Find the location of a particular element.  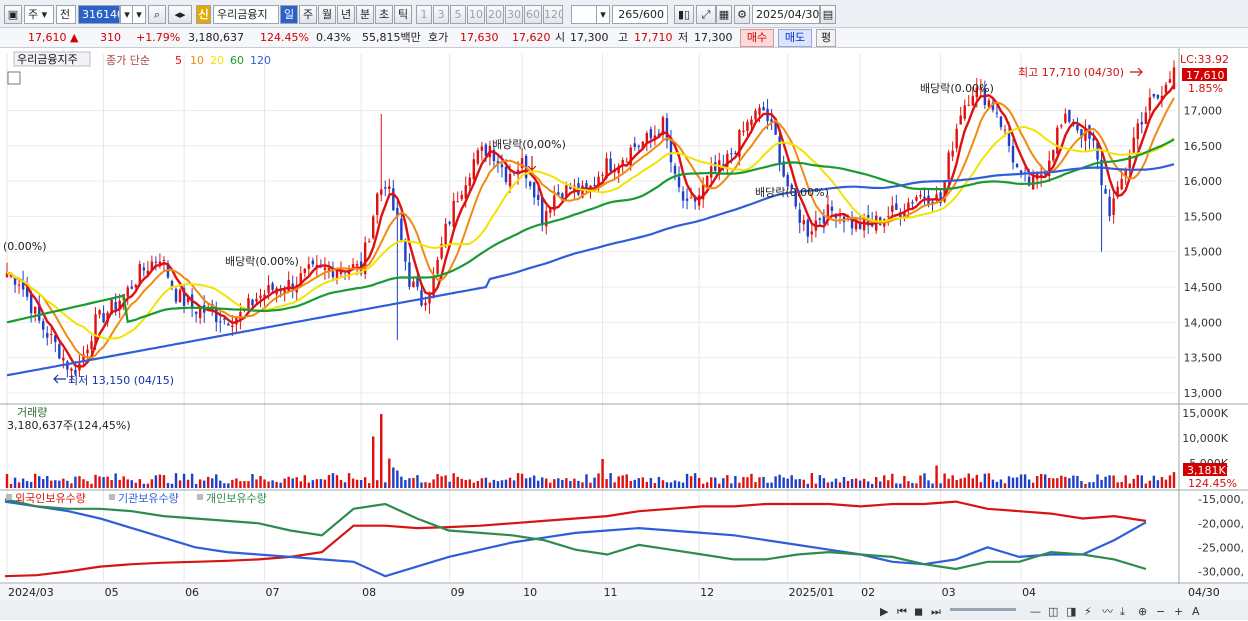

price-tick-6: 14,000 is located at coordinates (1203, 322).